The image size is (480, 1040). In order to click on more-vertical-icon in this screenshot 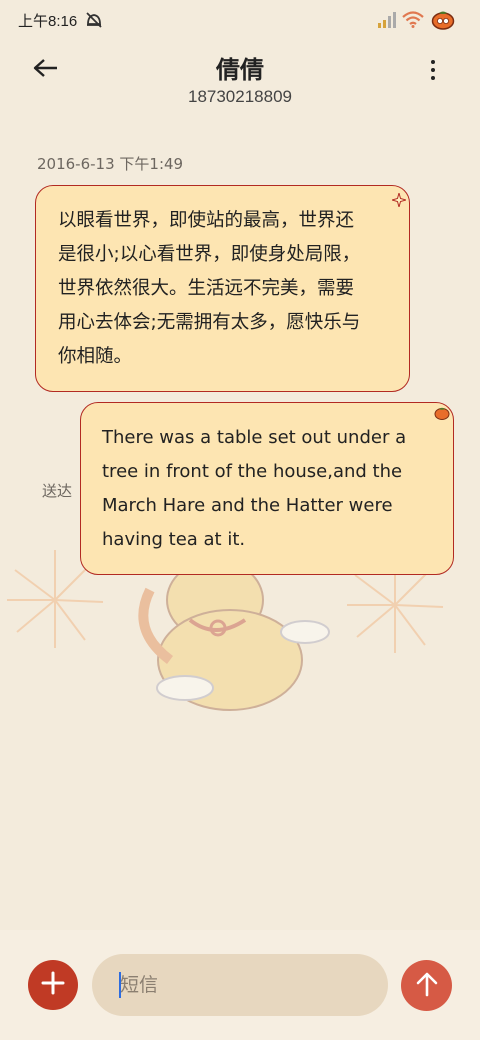, I will do `click(433, 62)`.